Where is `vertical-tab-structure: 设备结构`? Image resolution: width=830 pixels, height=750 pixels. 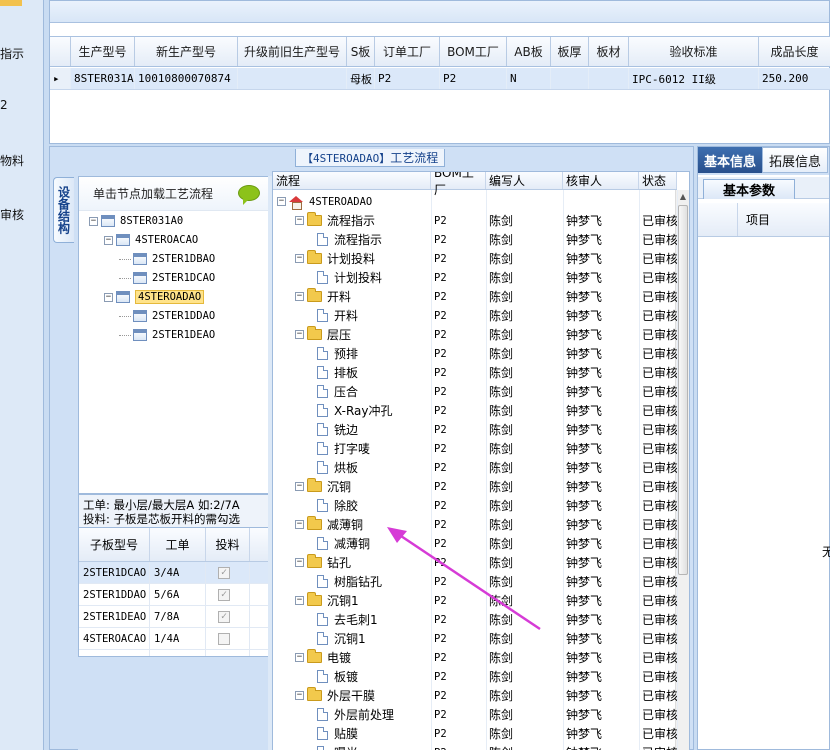 vertical-tab-structure: 设备结构 is located at coordinates (63, 210).